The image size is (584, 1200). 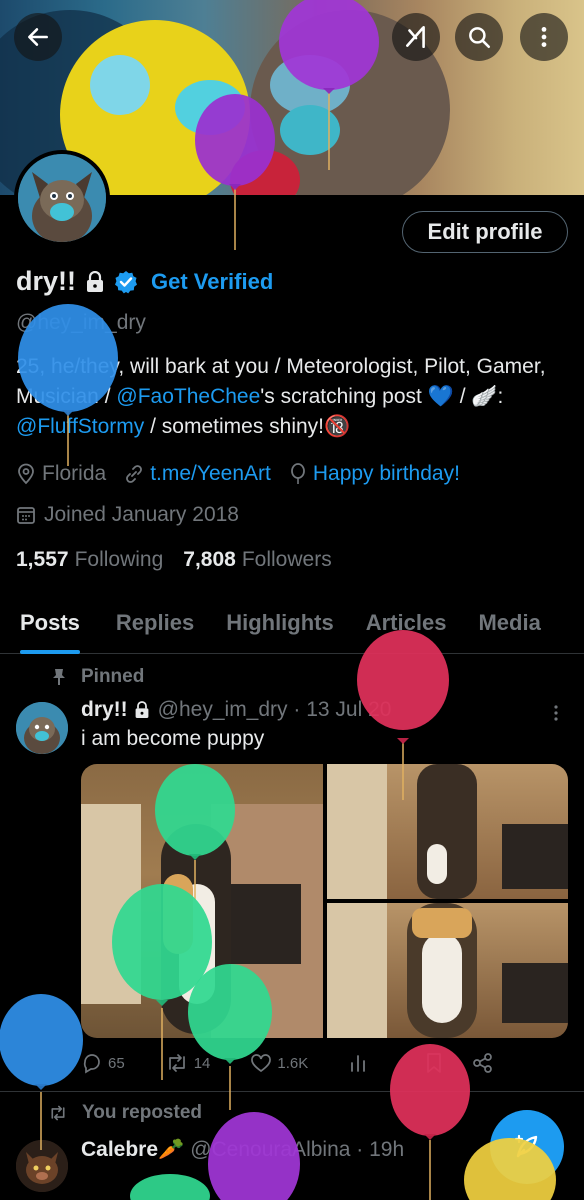 I want to click on repost-button: 14, so click(x=188, y=1063).